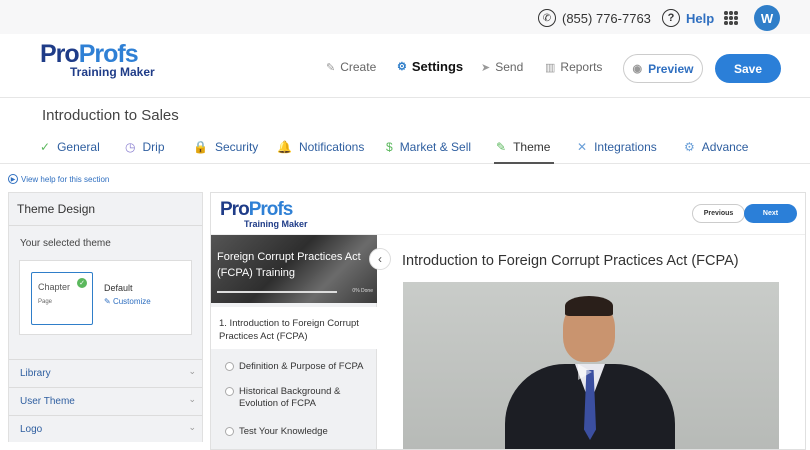  Describe the element at coordinates (402, 67) in the screenshot. I see `gear-icon: ⚙` at that location.